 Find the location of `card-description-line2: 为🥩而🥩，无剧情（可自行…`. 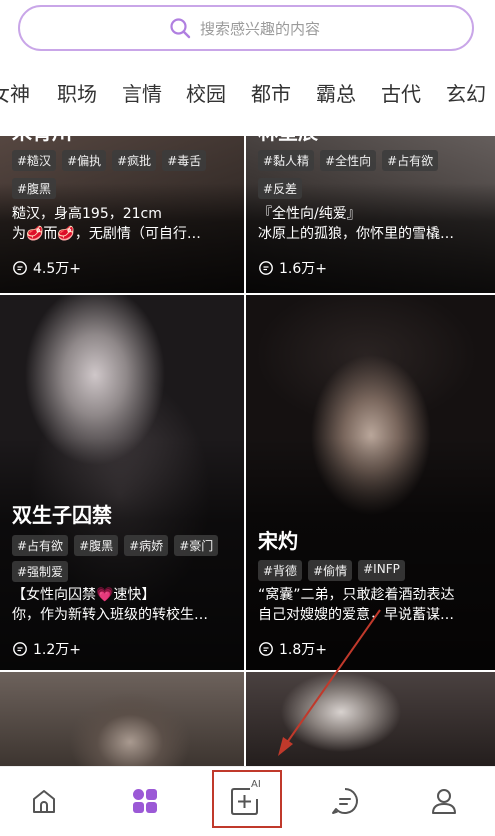

card-description-line2: 为🥩而🥩，无剧情（可自行… is located at coordinates (106, 234).